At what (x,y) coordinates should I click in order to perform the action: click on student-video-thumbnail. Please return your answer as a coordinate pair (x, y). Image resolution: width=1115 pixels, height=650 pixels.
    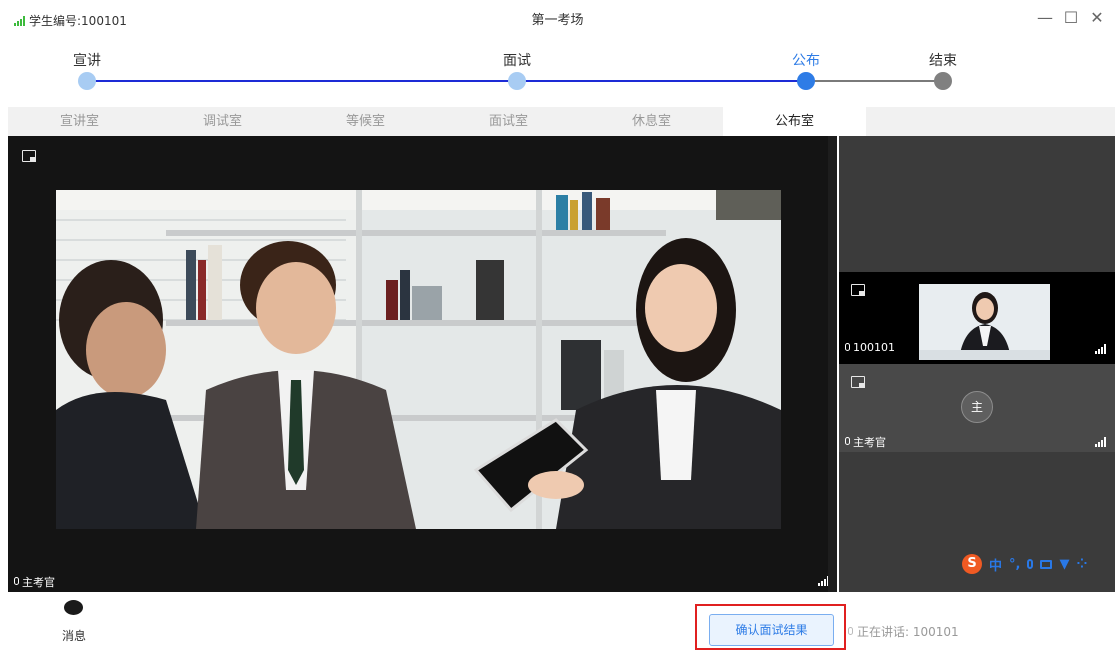
    Looking at the image, I should click on (984, 322).